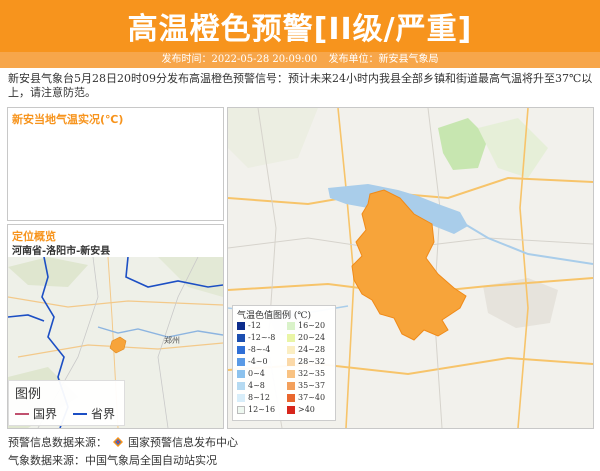 The width and height of the screenshot is (600, 471). Describe the element at coordinates (261, 350) in the screenshot. I see `legend-item: -8~-4` at that location.